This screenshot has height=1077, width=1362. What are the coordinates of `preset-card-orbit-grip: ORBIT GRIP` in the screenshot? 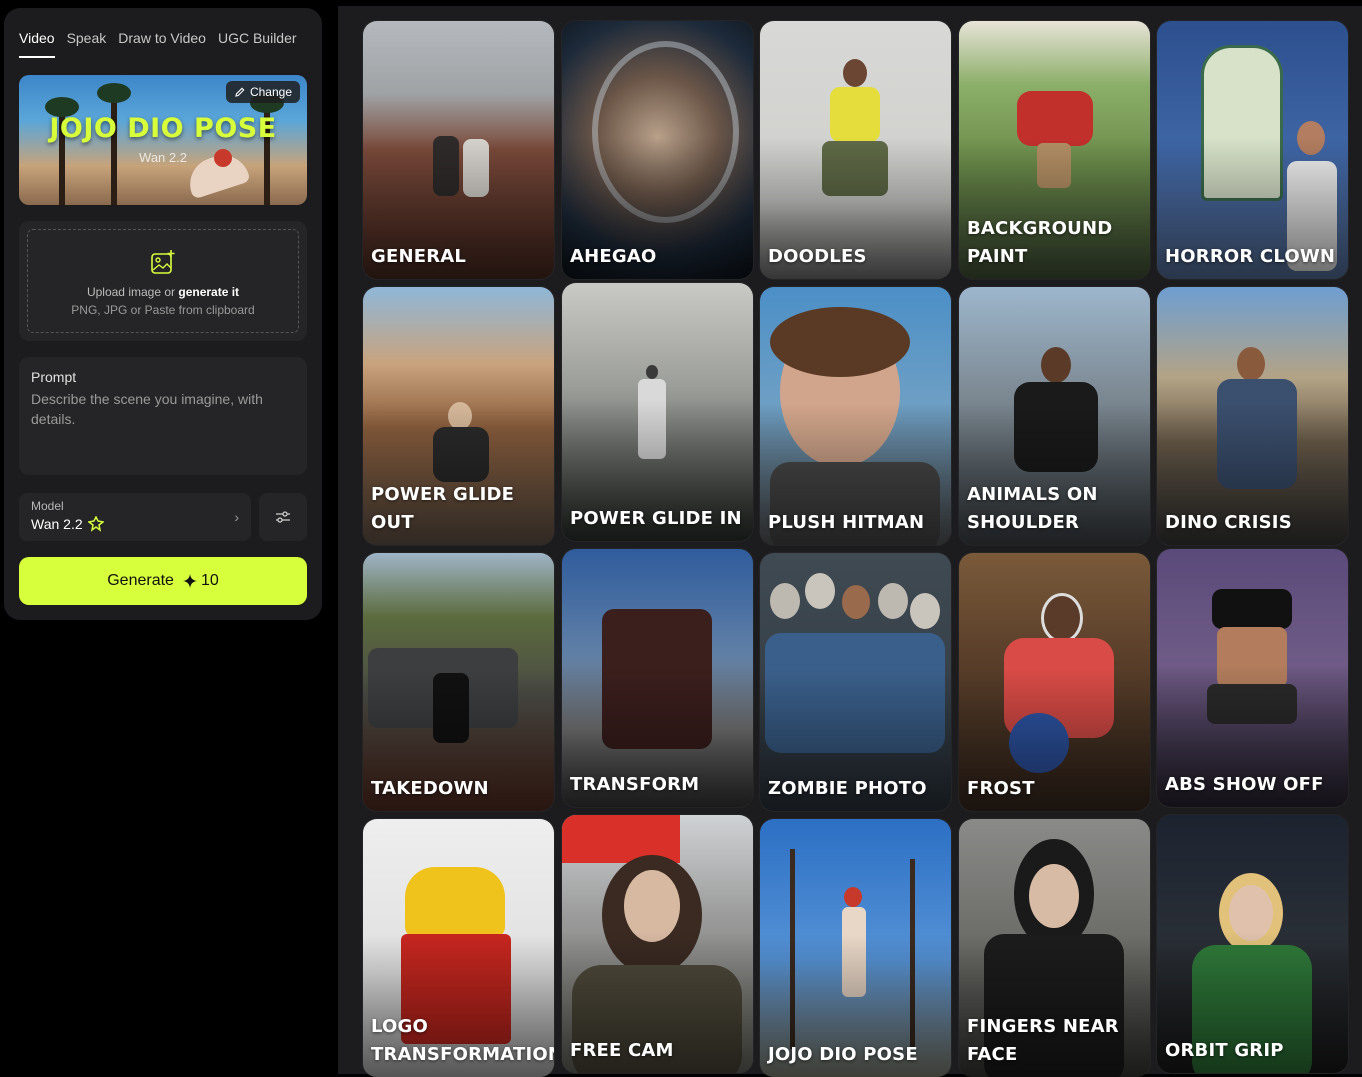 It's located at (1252, 944).